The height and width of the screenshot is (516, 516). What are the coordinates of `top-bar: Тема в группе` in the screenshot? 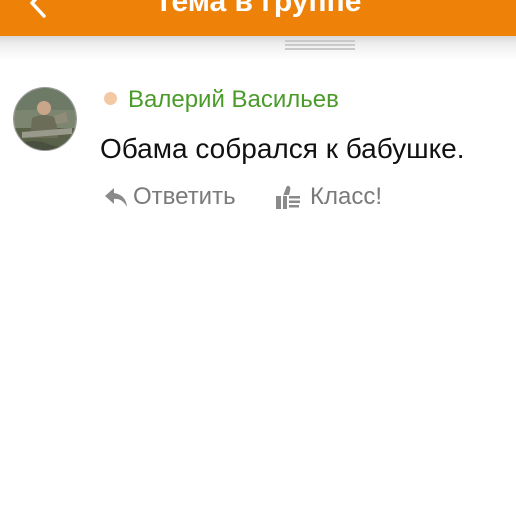 It's located at (258, 18).